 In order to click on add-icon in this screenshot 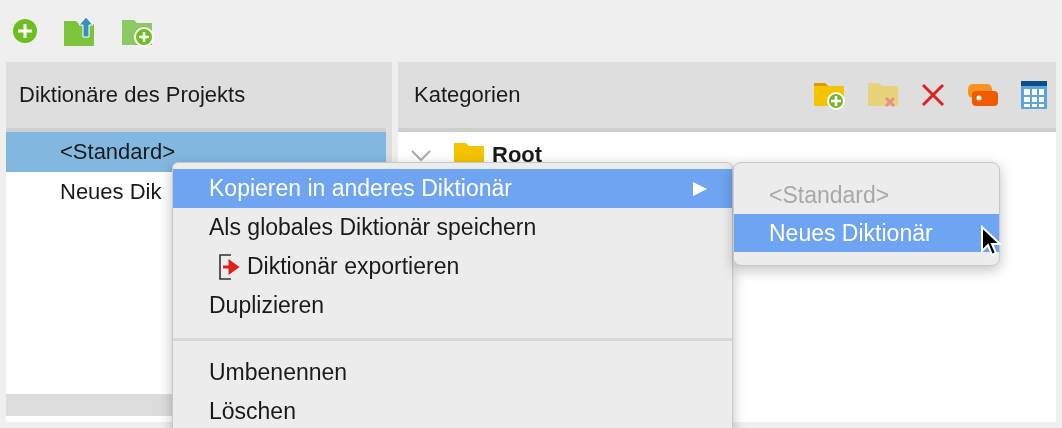, I will do `click(25, 31)`.